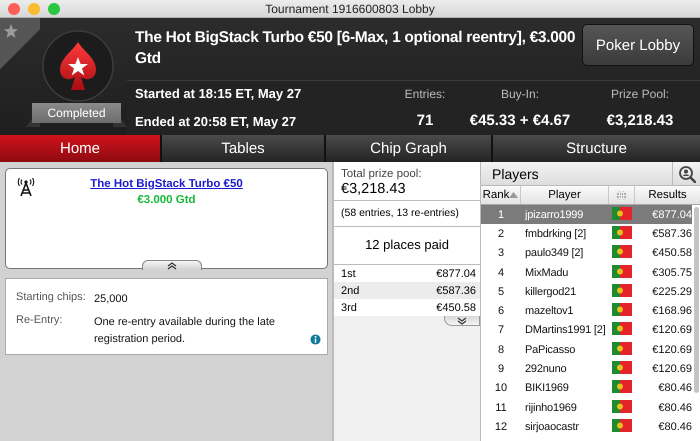 The height and width of the screenshot is (441, 700). I want to click on info-icon, so click(315, 339).